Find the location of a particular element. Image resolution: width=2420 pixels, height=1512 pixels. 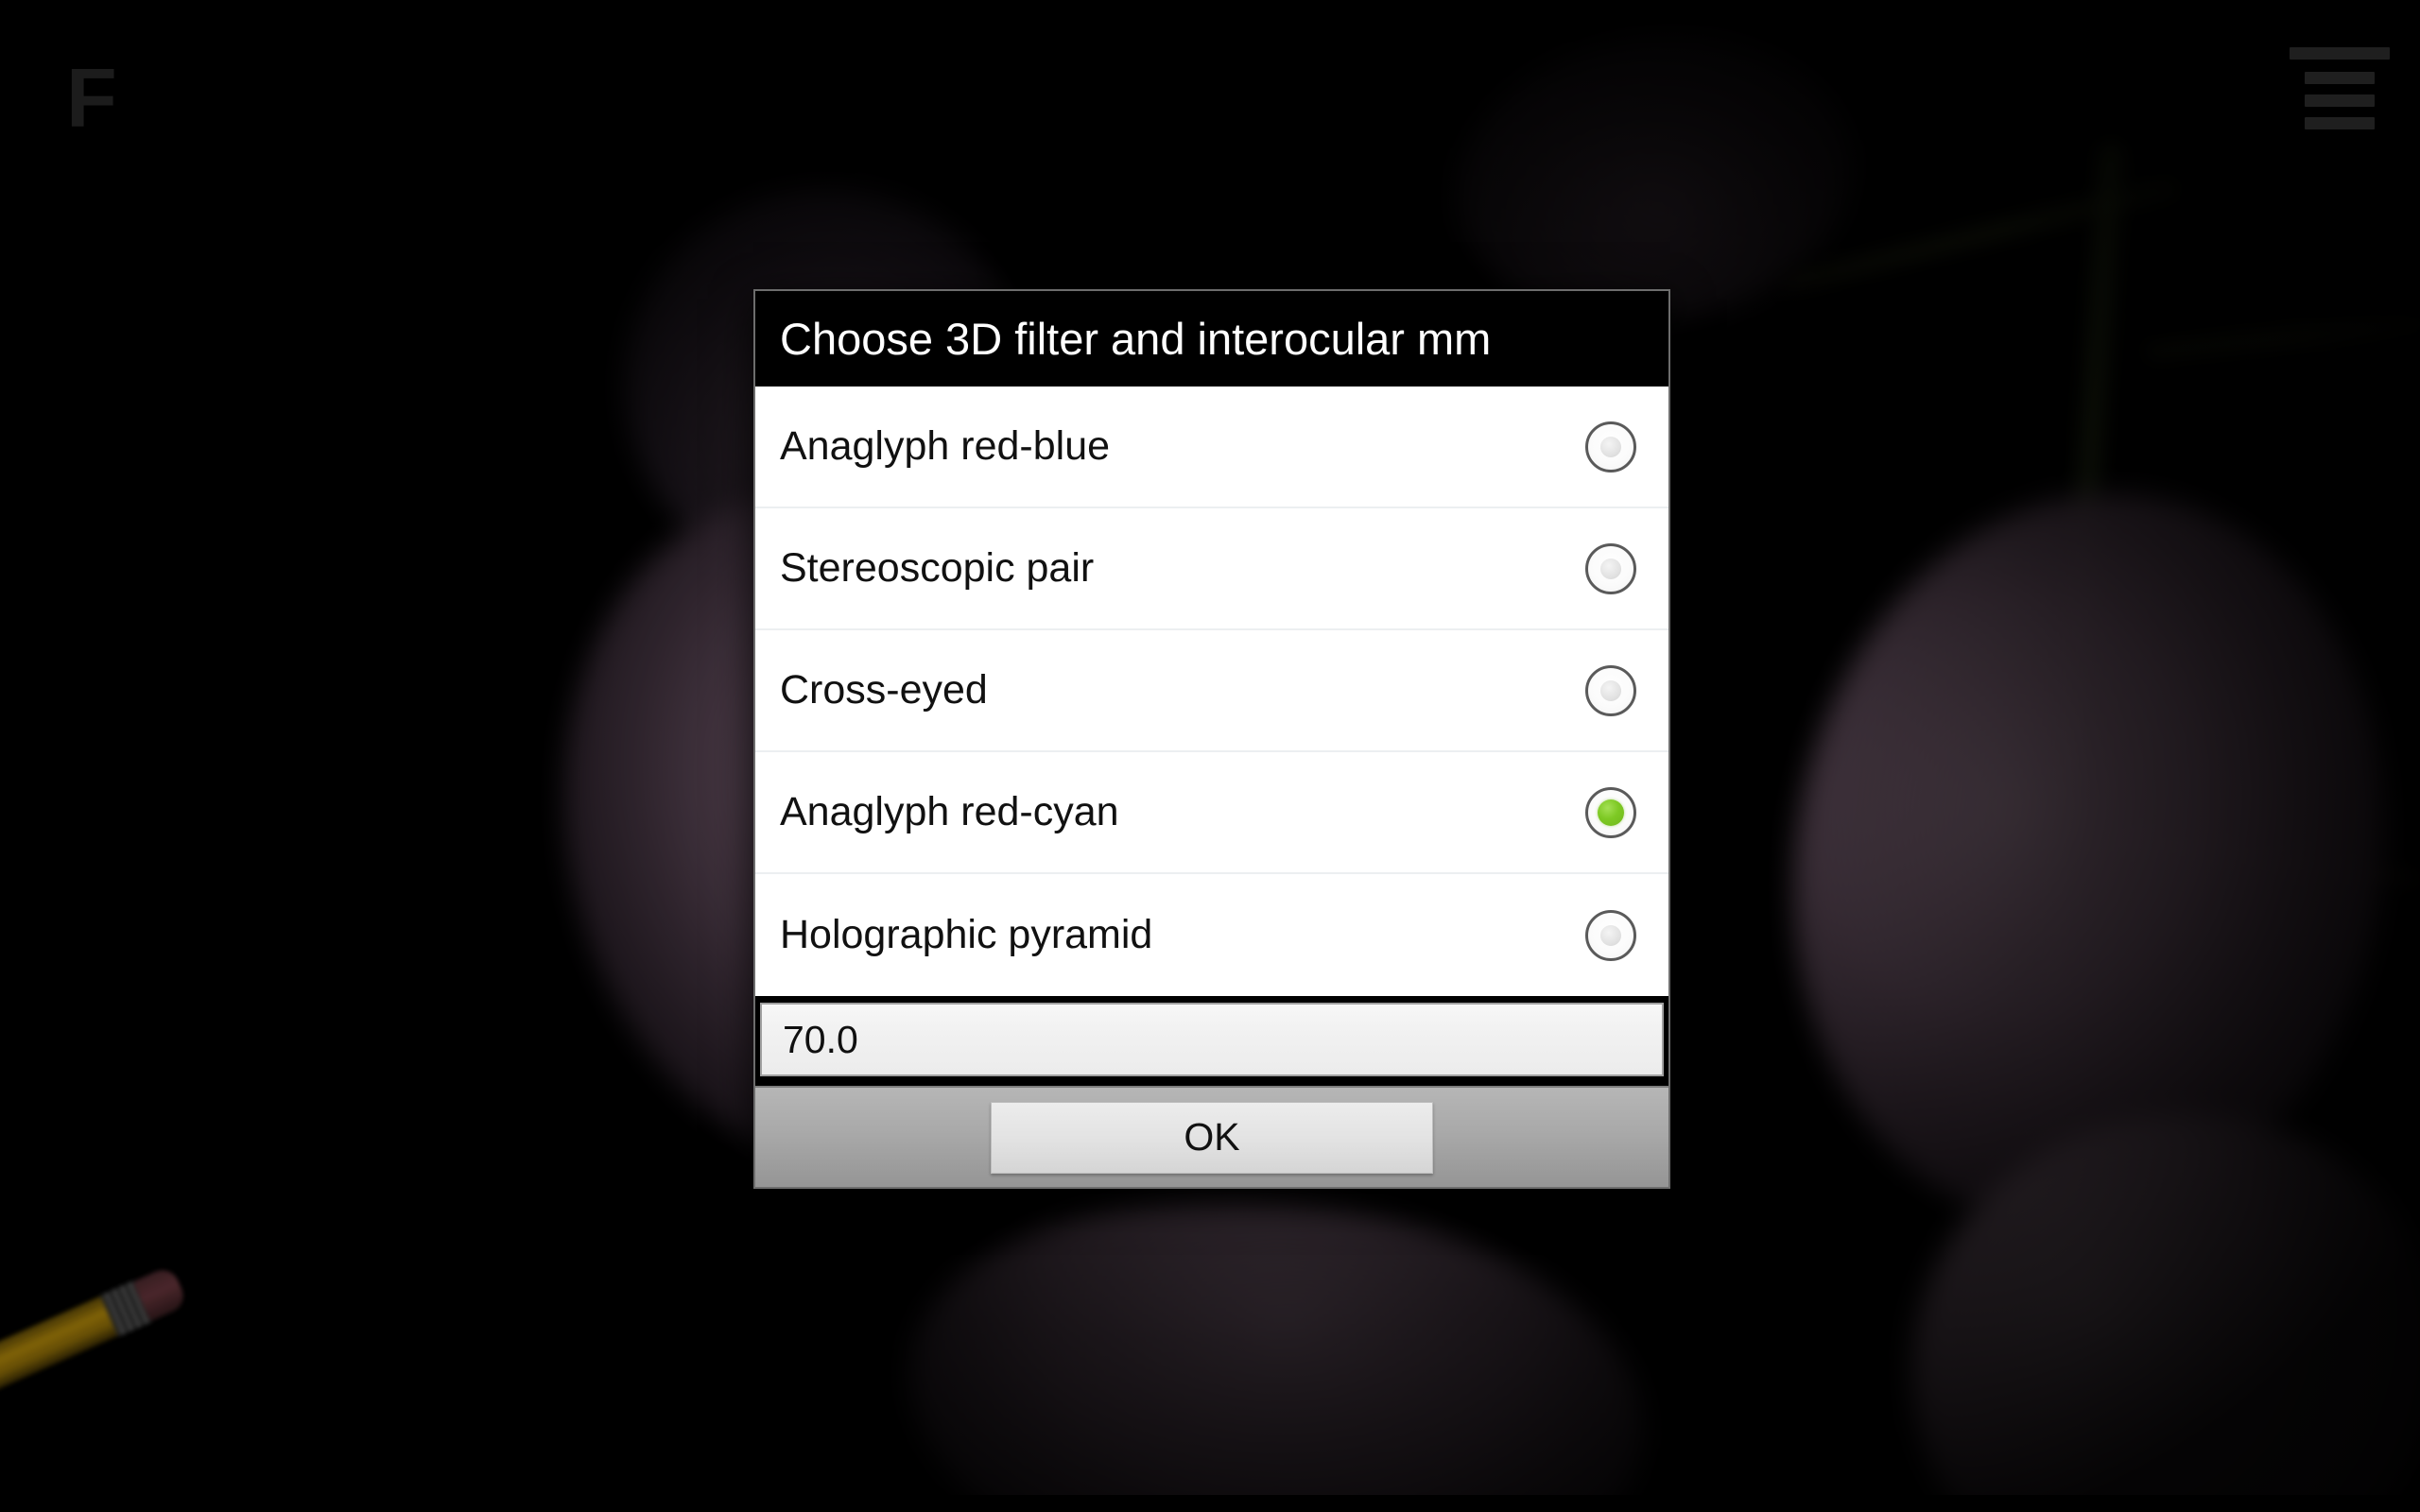

hamburger-menu-icon is located at coordinates (2340, 79).